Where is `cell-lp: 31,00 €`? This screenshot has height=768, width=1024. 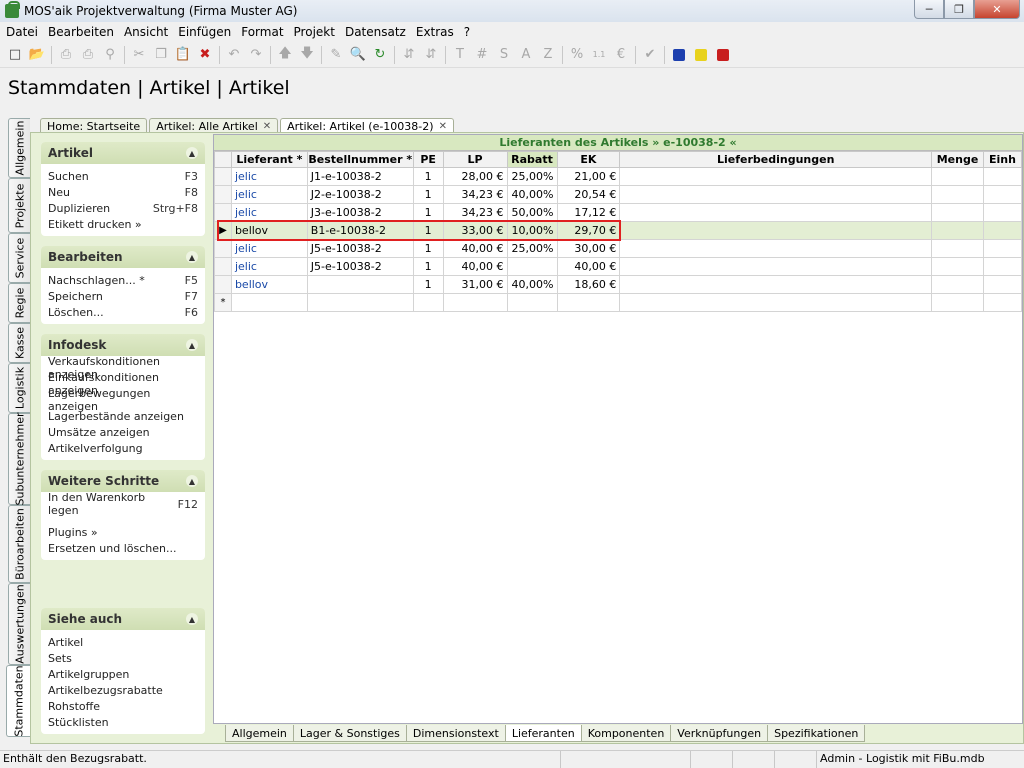 cell-lp: 31,00 € is located at coordinates (475, 284).